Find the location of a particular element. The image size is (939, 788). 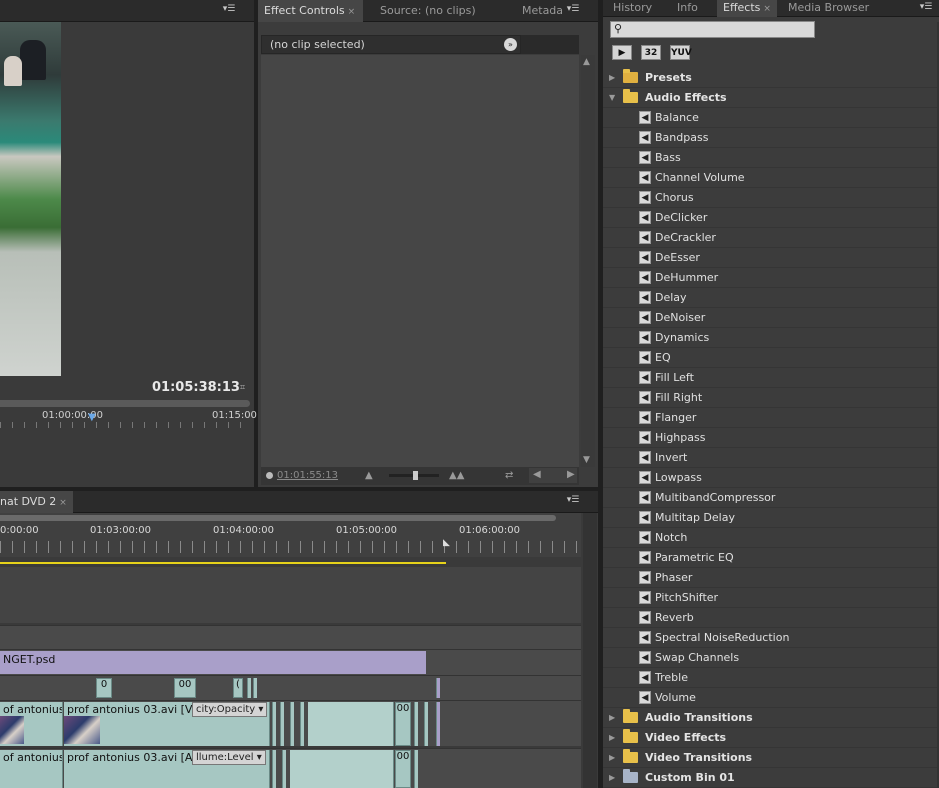

effects-search-input: ⚲ is located at coordinates (712, 29).